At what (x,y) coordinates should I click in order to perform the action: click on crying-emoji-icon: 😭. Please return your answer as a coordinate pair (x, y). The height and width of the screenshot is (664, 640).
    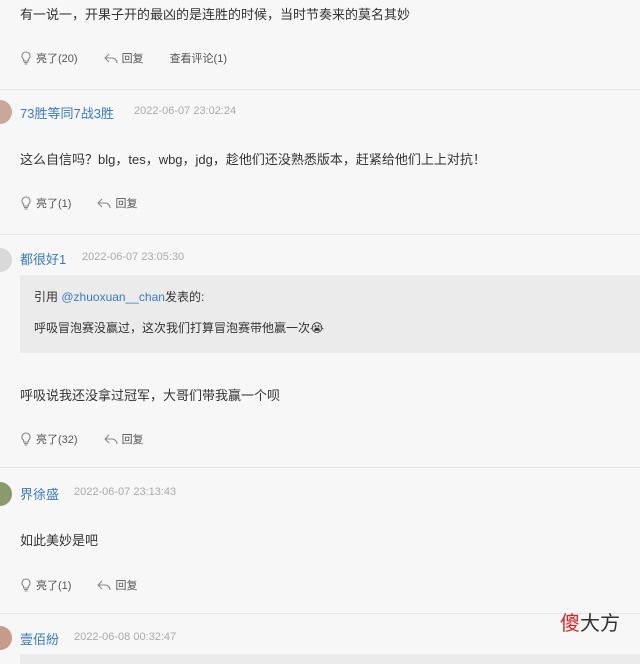
    Looking at the image, I should click on (317, 328).